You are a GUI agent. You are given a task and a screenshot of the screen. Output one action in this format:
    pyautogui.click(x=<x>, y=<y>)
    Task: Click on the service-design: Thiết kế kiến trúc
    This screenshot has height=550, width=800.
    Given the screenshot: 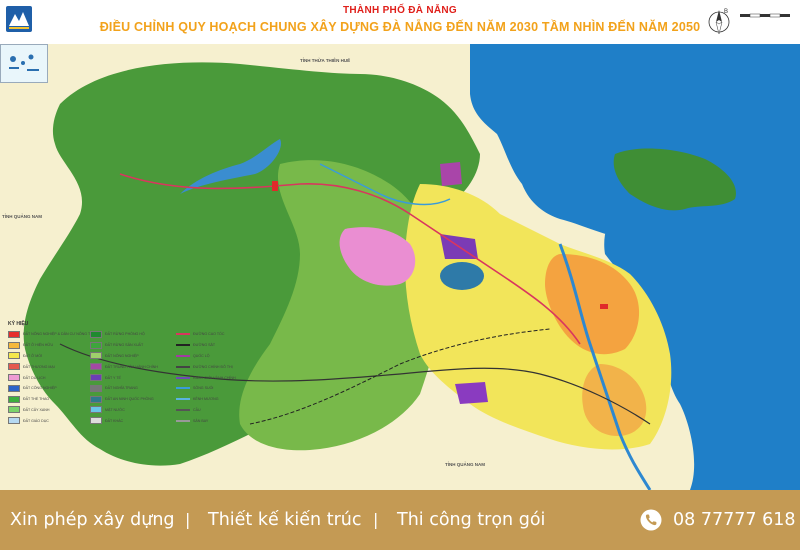 What is the action you would take?
    pyautogui.click(x=284, y=520)
    